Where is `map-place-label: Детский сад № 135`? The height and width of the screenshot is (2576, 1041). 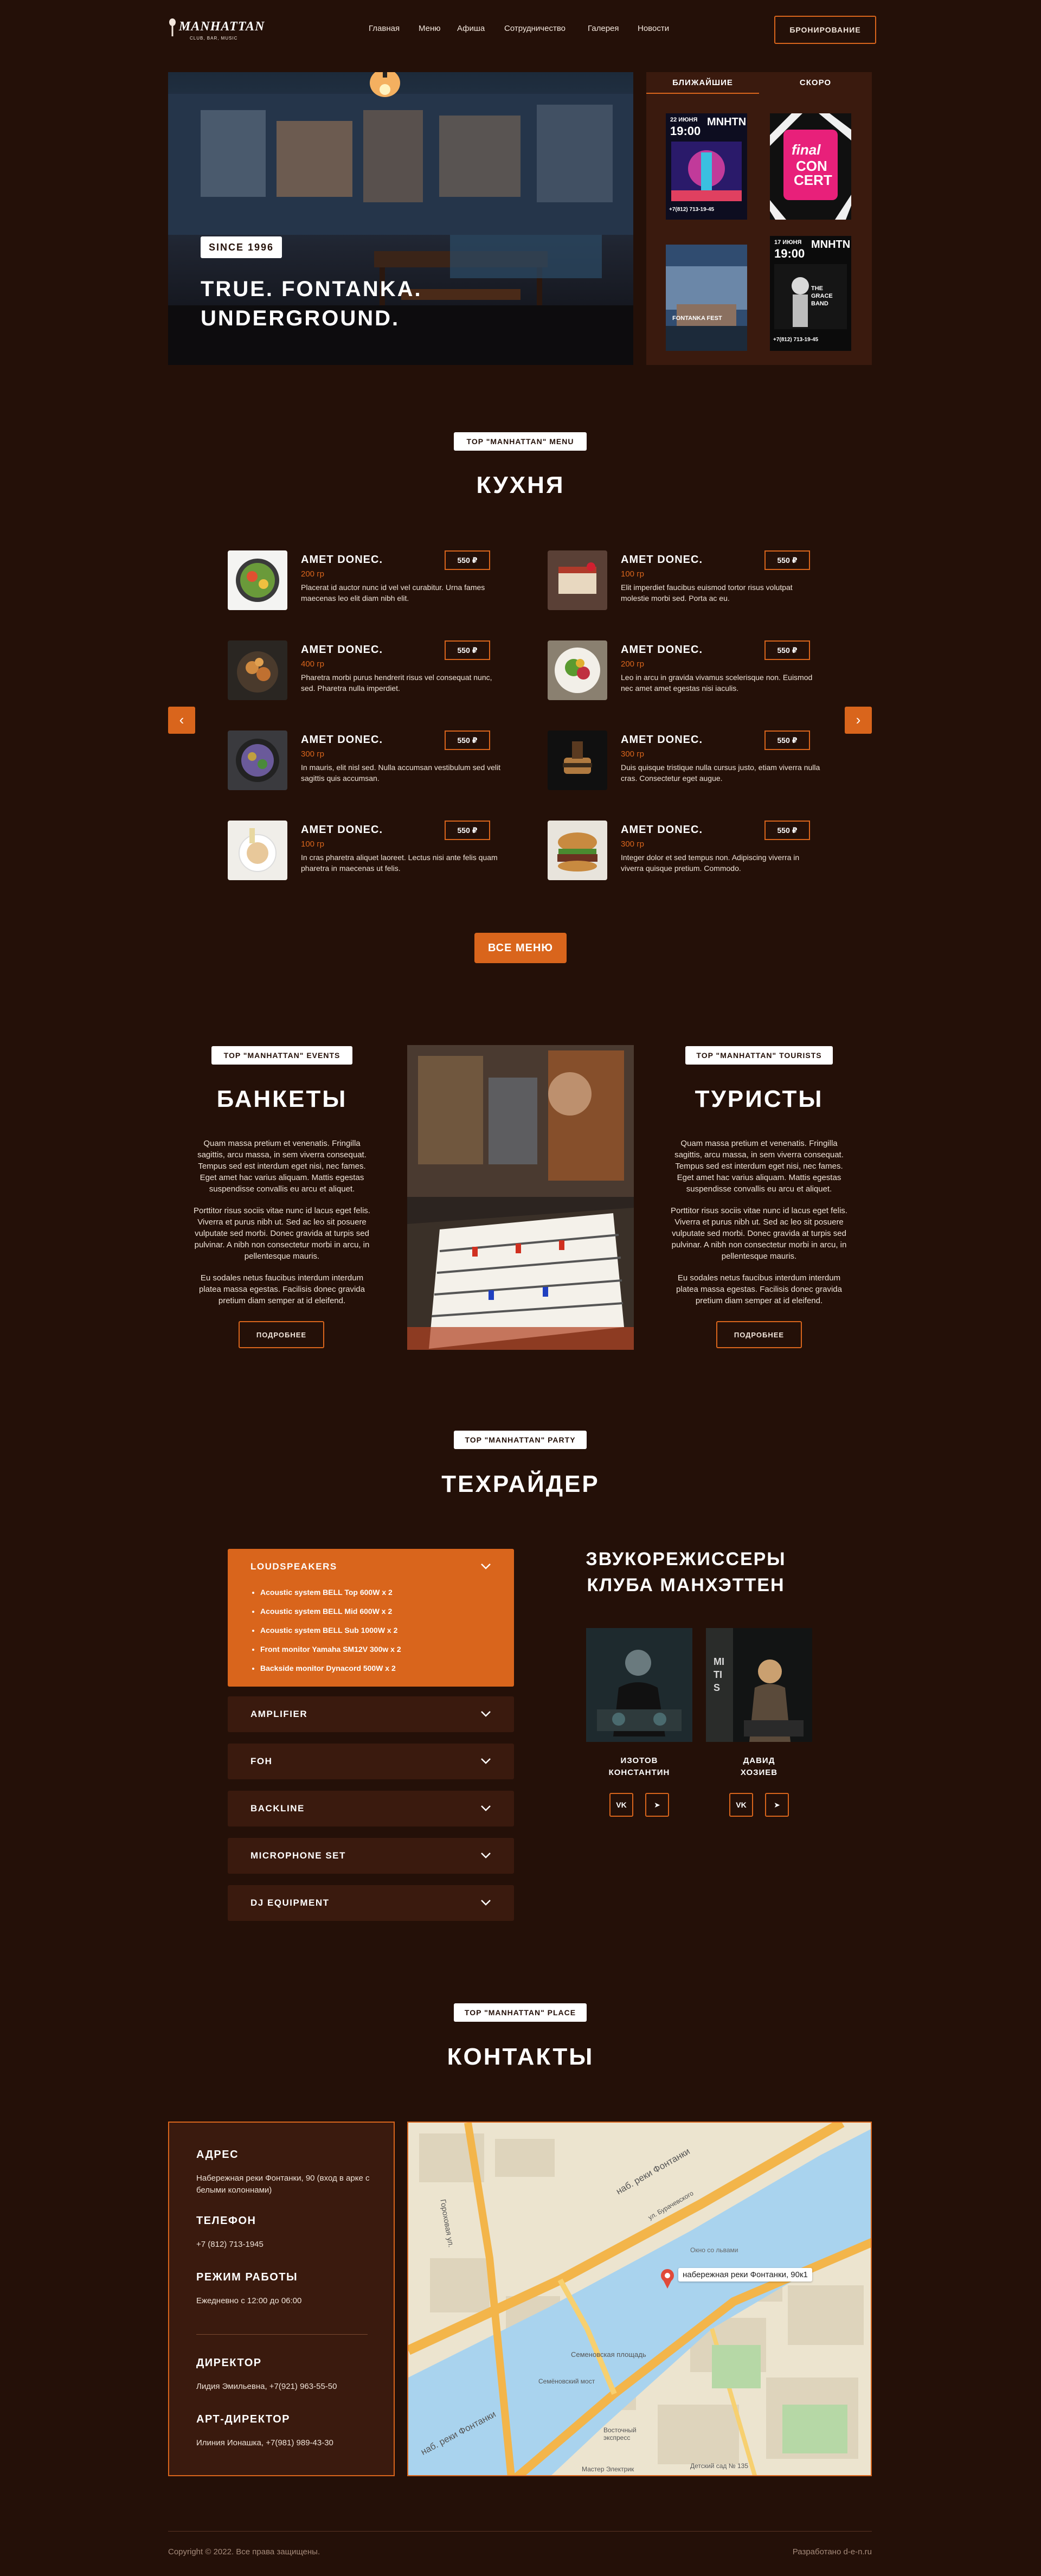
map-place-label: Детский сад № 135 is located at coordinates (719, 2466).